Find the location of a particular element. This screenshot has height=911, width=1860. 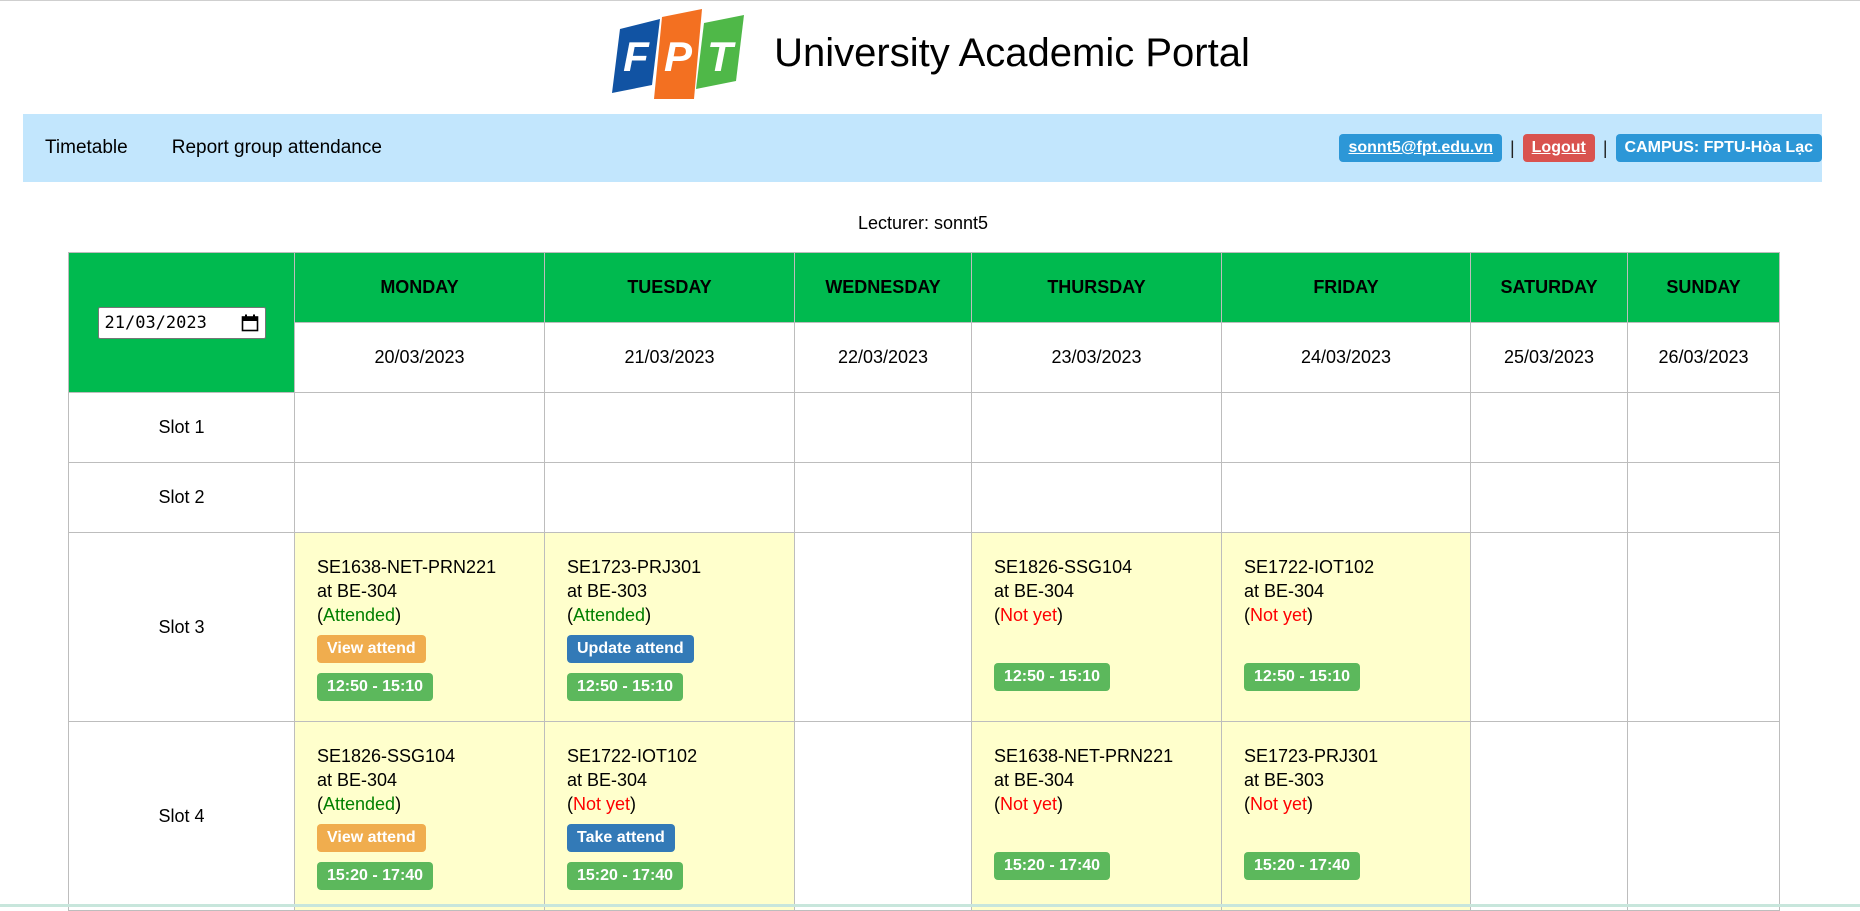

site-header: F P T University Academic Portal is located at coordinates (930, 57).